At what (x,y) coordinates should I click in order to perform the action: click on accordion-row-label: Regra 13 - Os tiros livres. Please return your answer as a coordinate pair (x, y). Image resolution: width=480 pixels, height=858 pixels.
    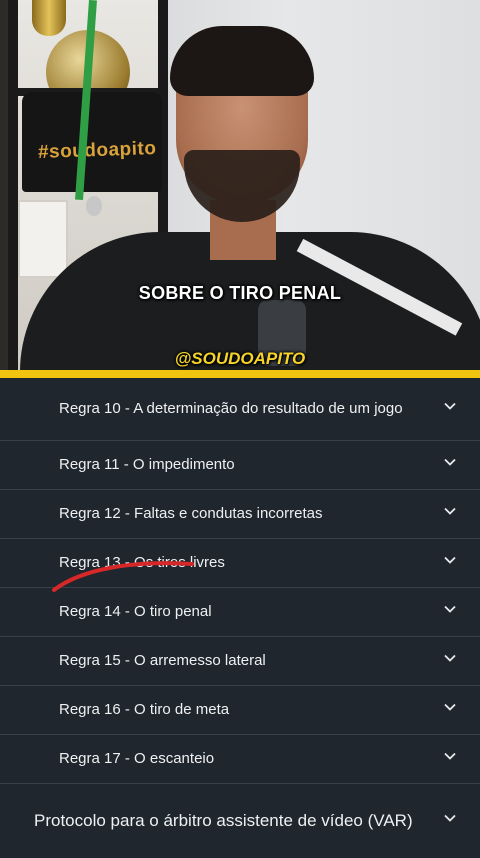
    Looking at the image, I should click on (142, 562).